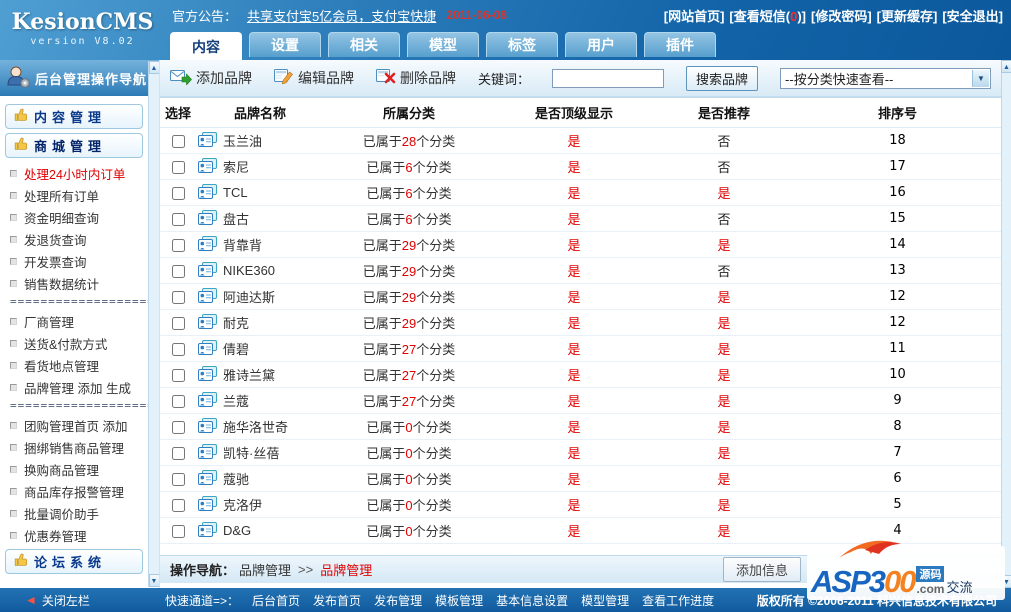 This screenshot has width=1011, height=612. What do you see at coordinates (79, 469) in the screenshot?
I see `sidebar-item: 换购商品管理` at bounding box center [79, 469].